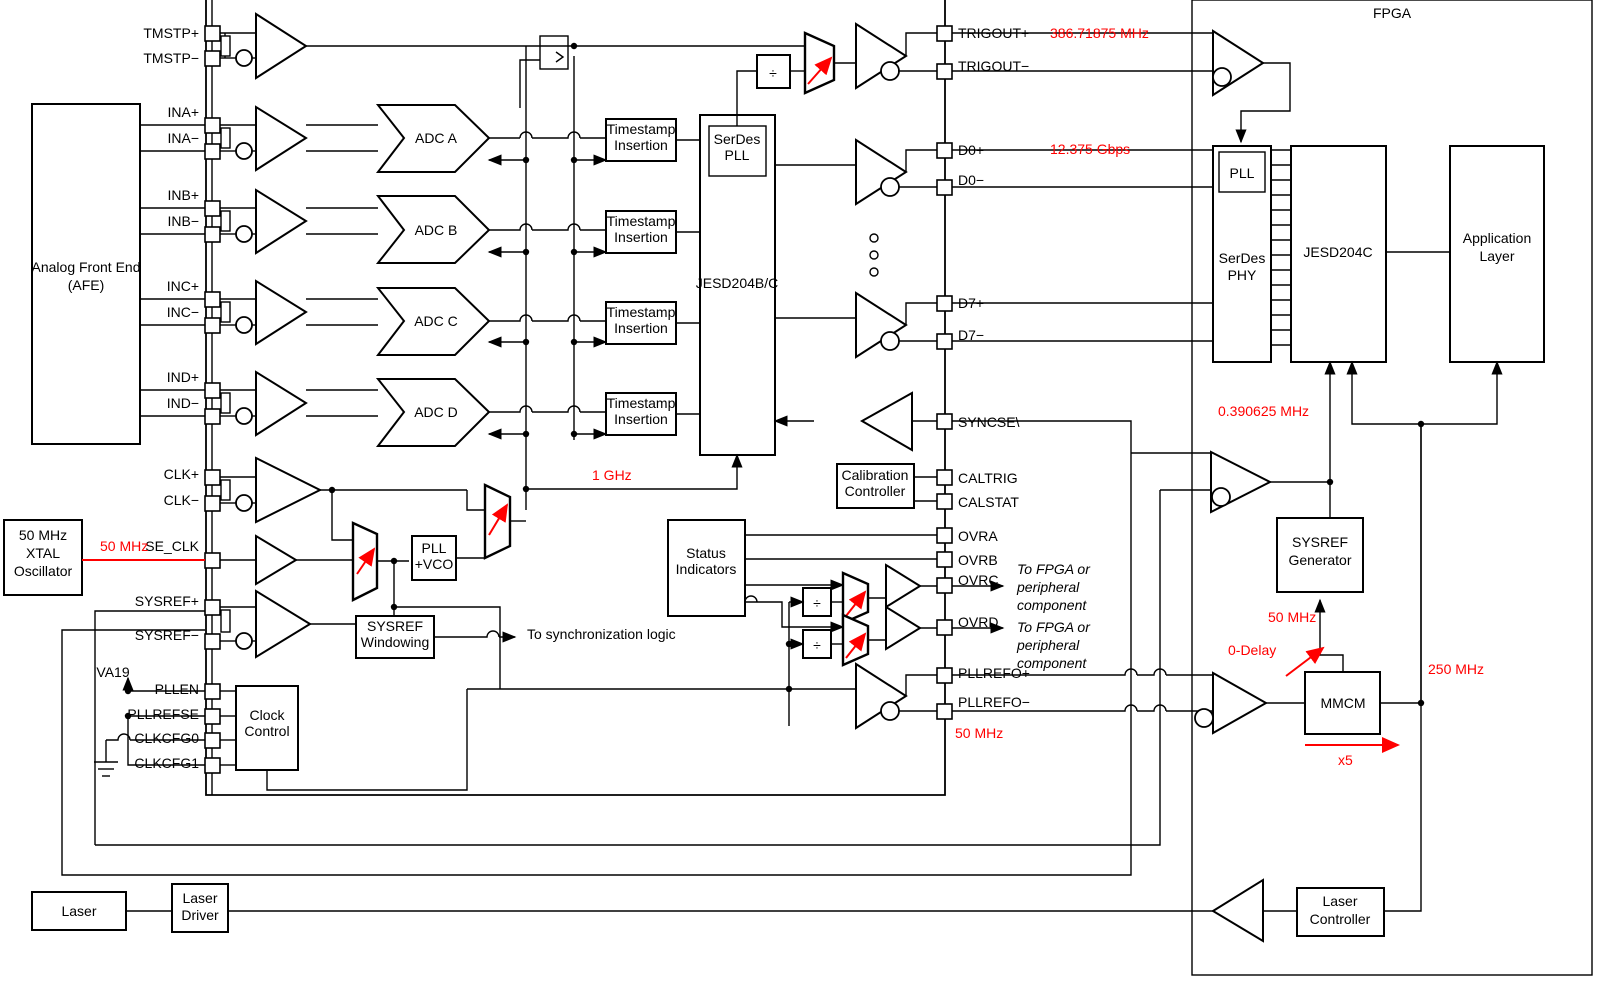 The height and width of the screenshot is (985, 1600). Describe the element at coordinates (903, 586) in the screenshot. I see `ovrc-output-buffer` at that location.